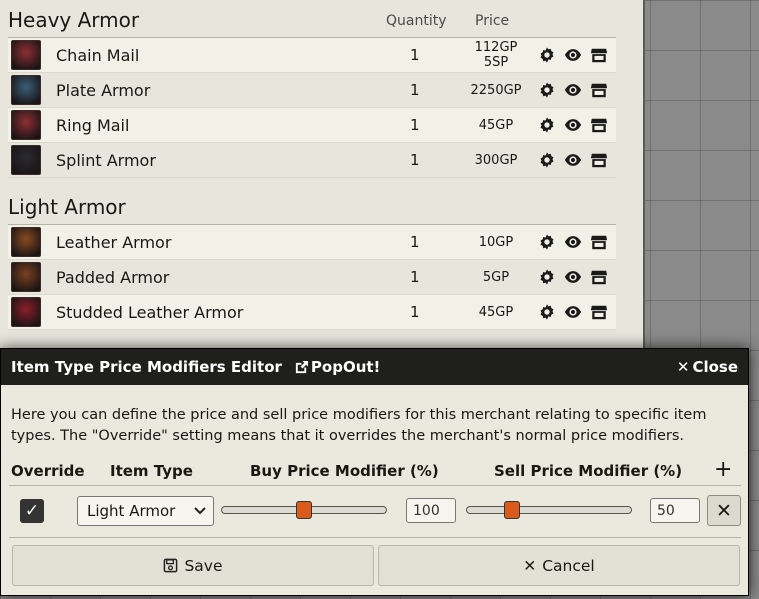 Image resolution: width=759 pixels, height=599 pixels. Describe the element at coordinates (74, 20) in the screenshot. I see `section-title-heavy: Heavy Armor` at that location.